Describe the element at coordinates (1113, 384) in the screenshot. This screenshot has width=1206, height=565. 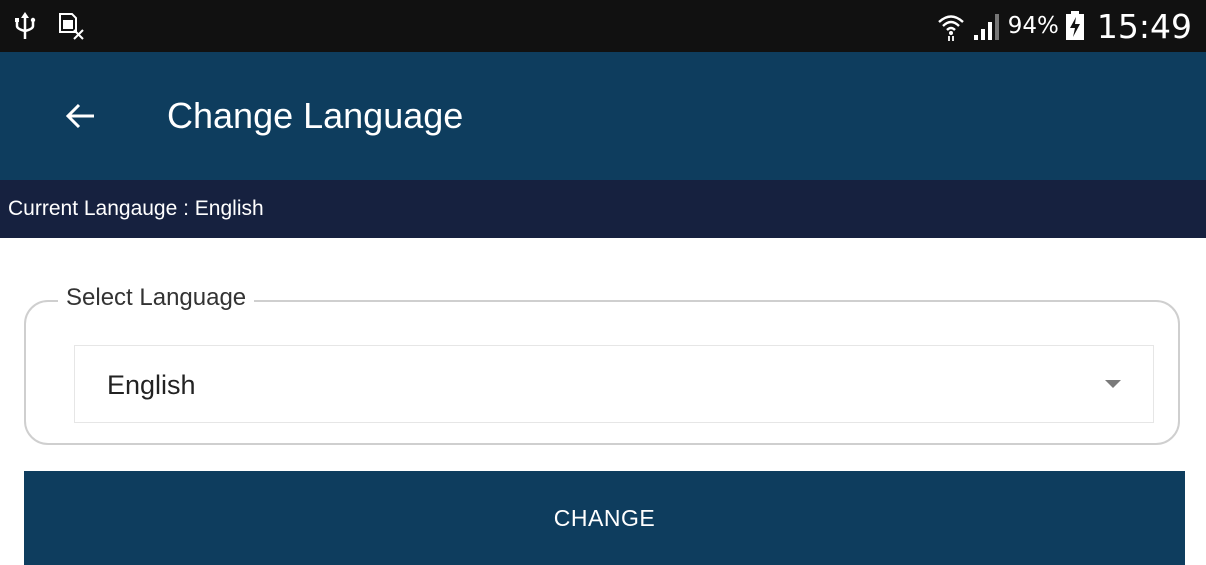
I see `dropdown-triangle-icon` at that location.